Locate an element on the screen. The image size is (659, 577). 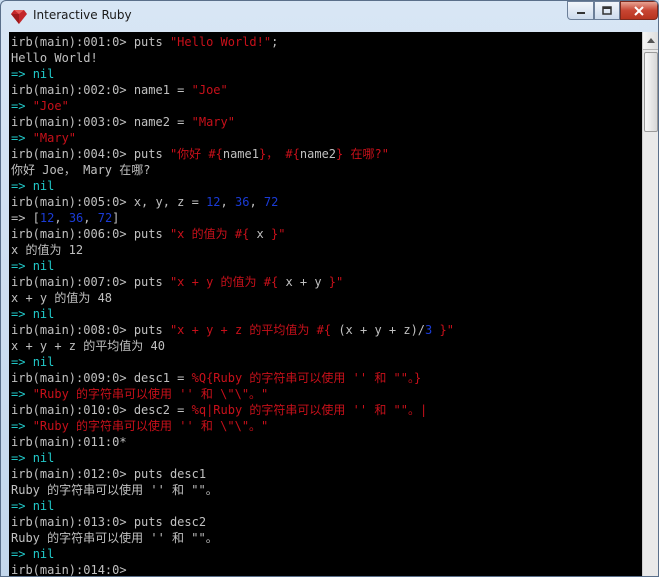
vertical-scrollbar is located at coordinates (650, 304).